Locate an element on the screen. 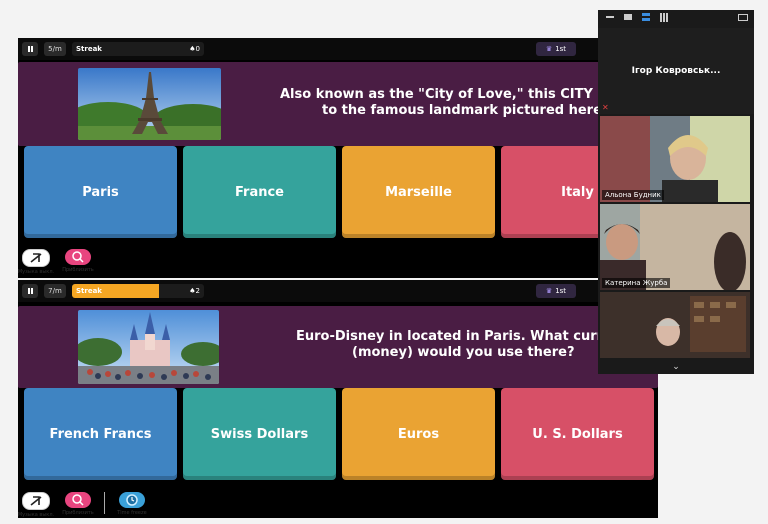 The image size is (768, 524). answer-option-3: Euros is located at coordinates (418, 434).